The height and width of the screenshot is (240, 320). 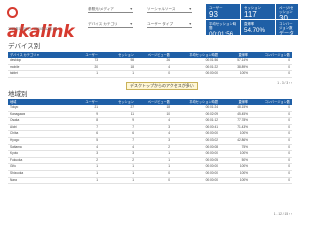 I want to click on filter-device-category: デバイス カテゴリ ▼, so click(x=110, y=24).